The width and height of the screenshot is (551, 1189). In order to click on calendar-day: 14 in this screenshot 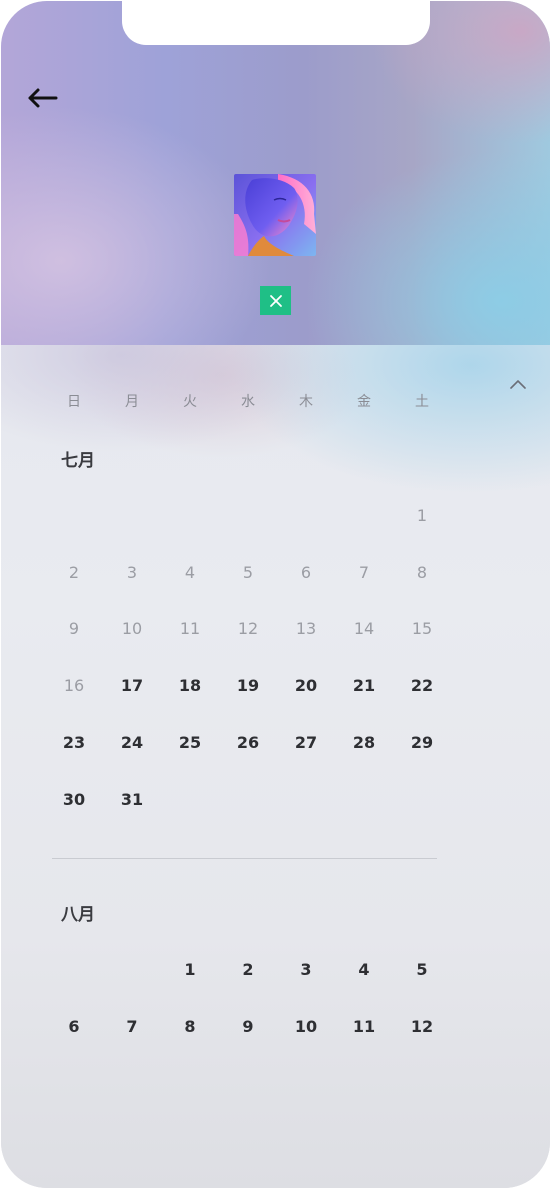, I will do `click(364, 628)`.